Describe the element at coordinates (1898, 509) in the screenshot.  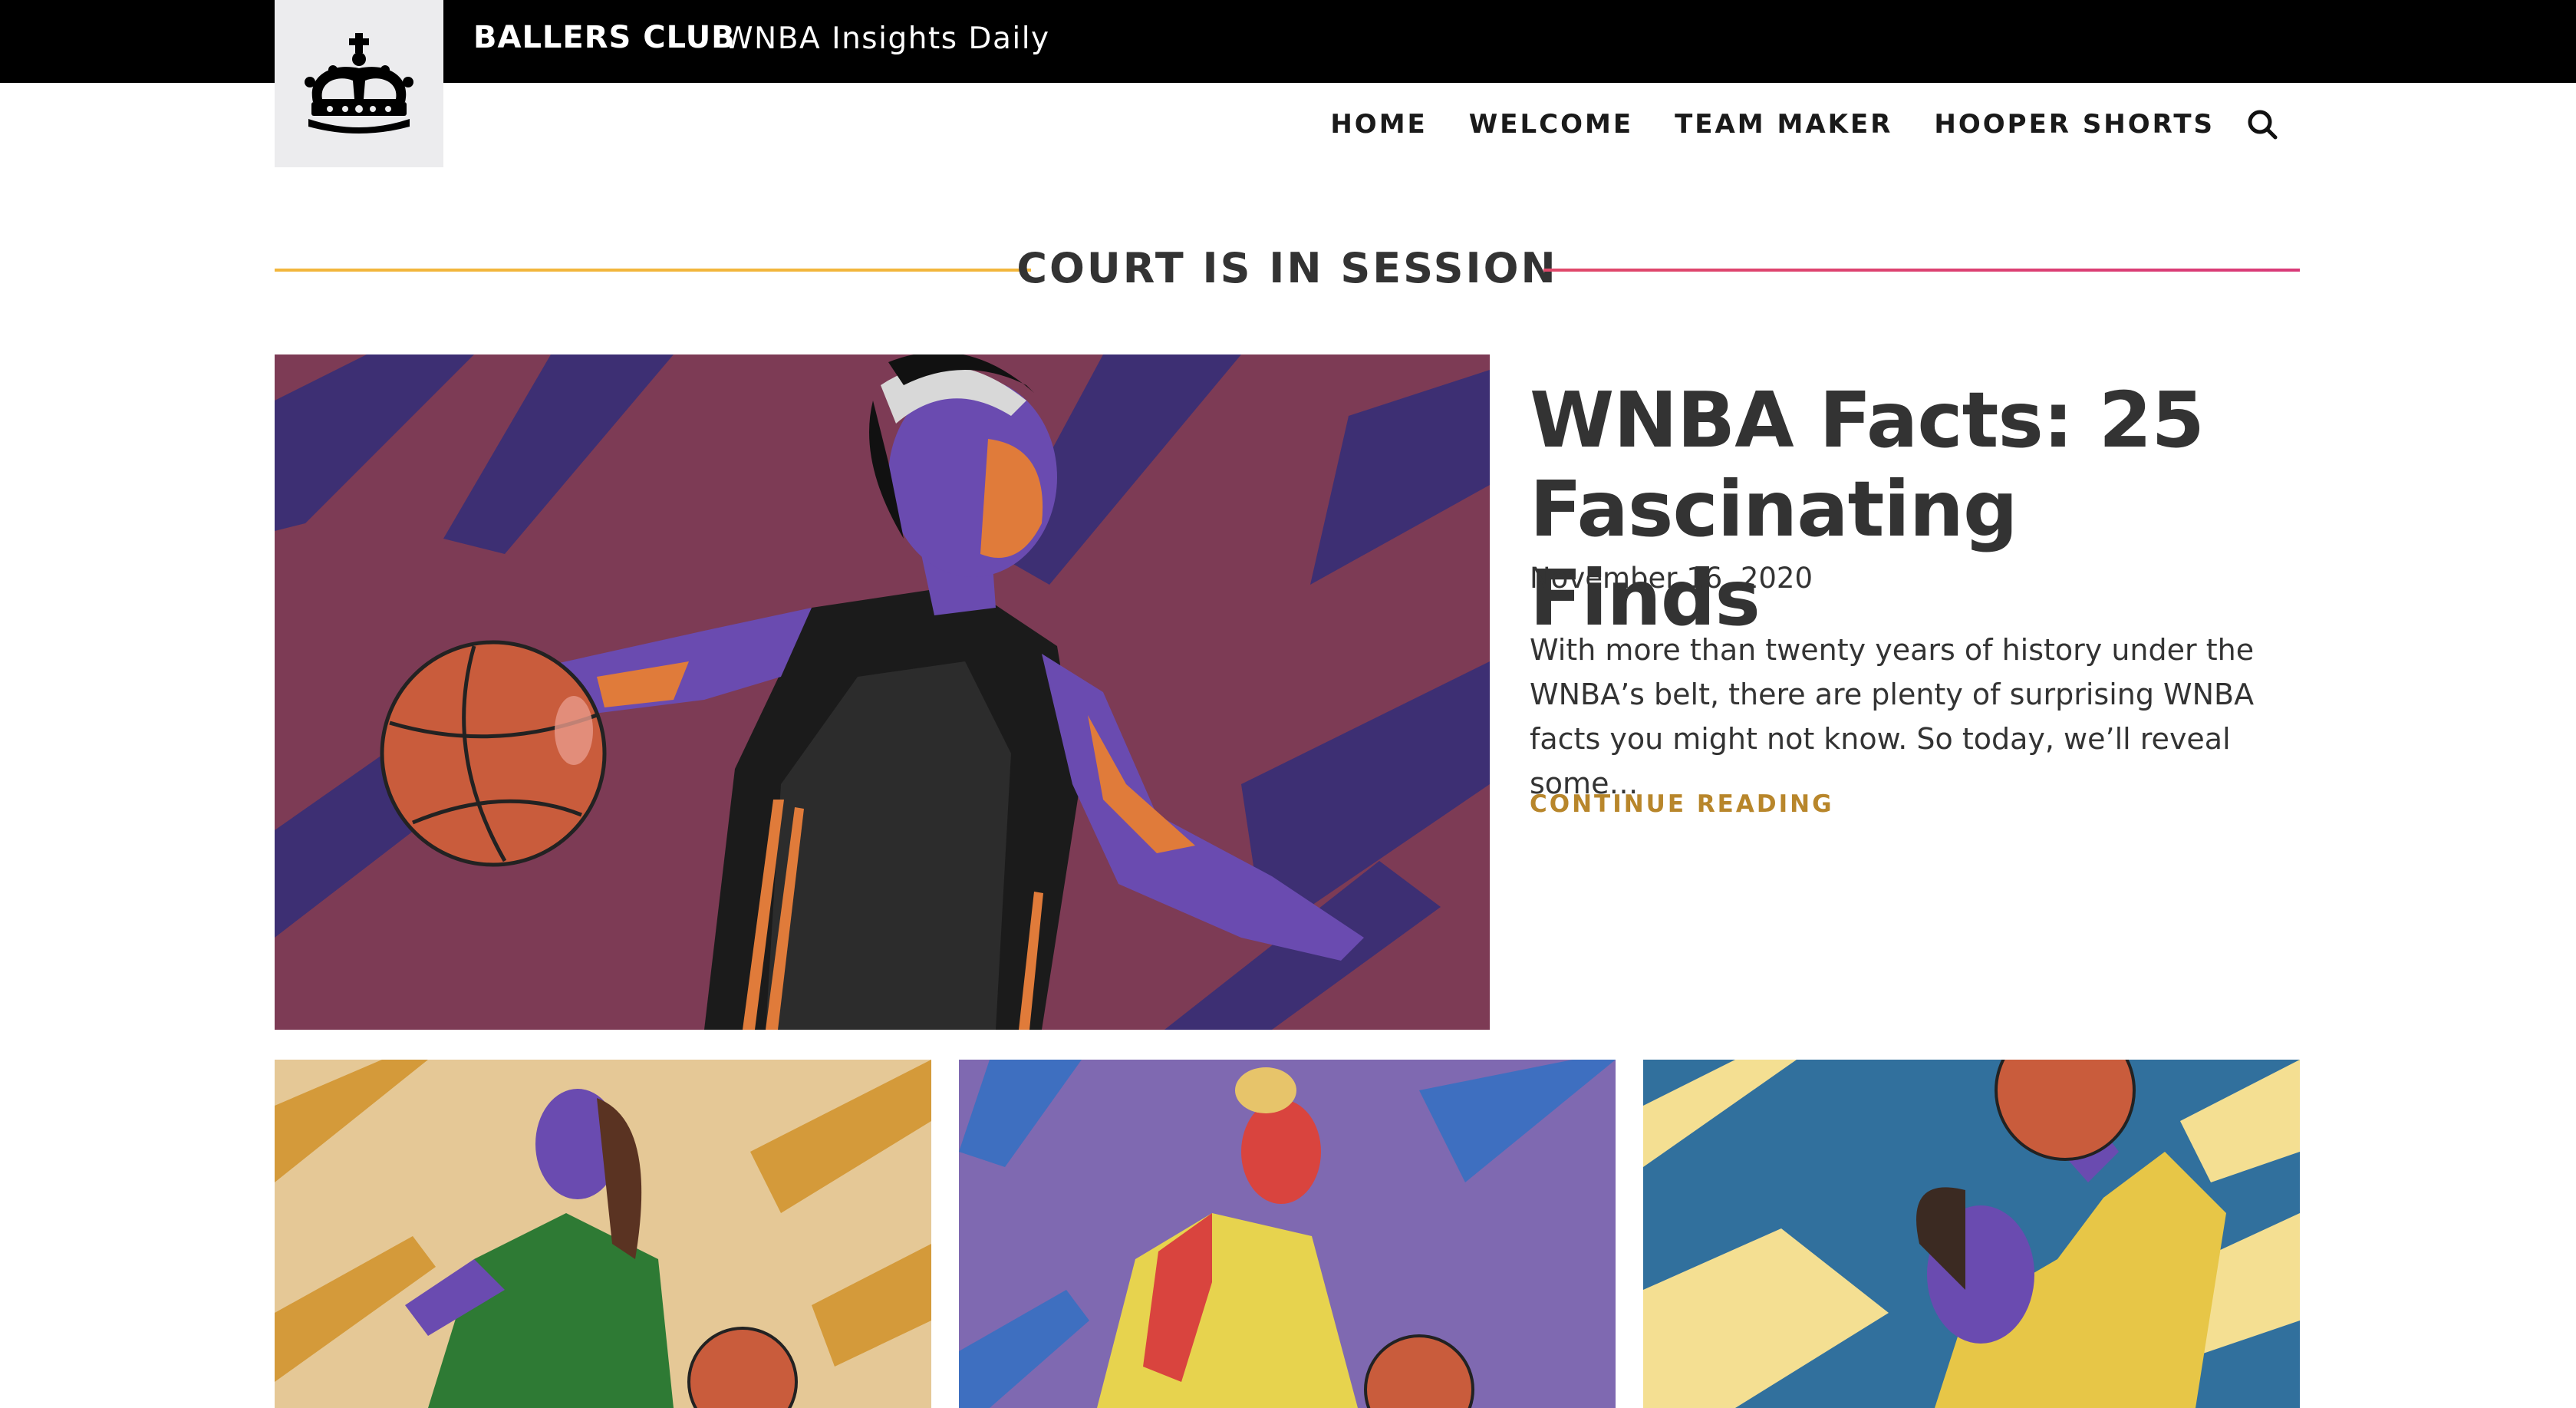
I see `featured-post-title: WNBA Facts: 25 Fascinating Finds` at that location.